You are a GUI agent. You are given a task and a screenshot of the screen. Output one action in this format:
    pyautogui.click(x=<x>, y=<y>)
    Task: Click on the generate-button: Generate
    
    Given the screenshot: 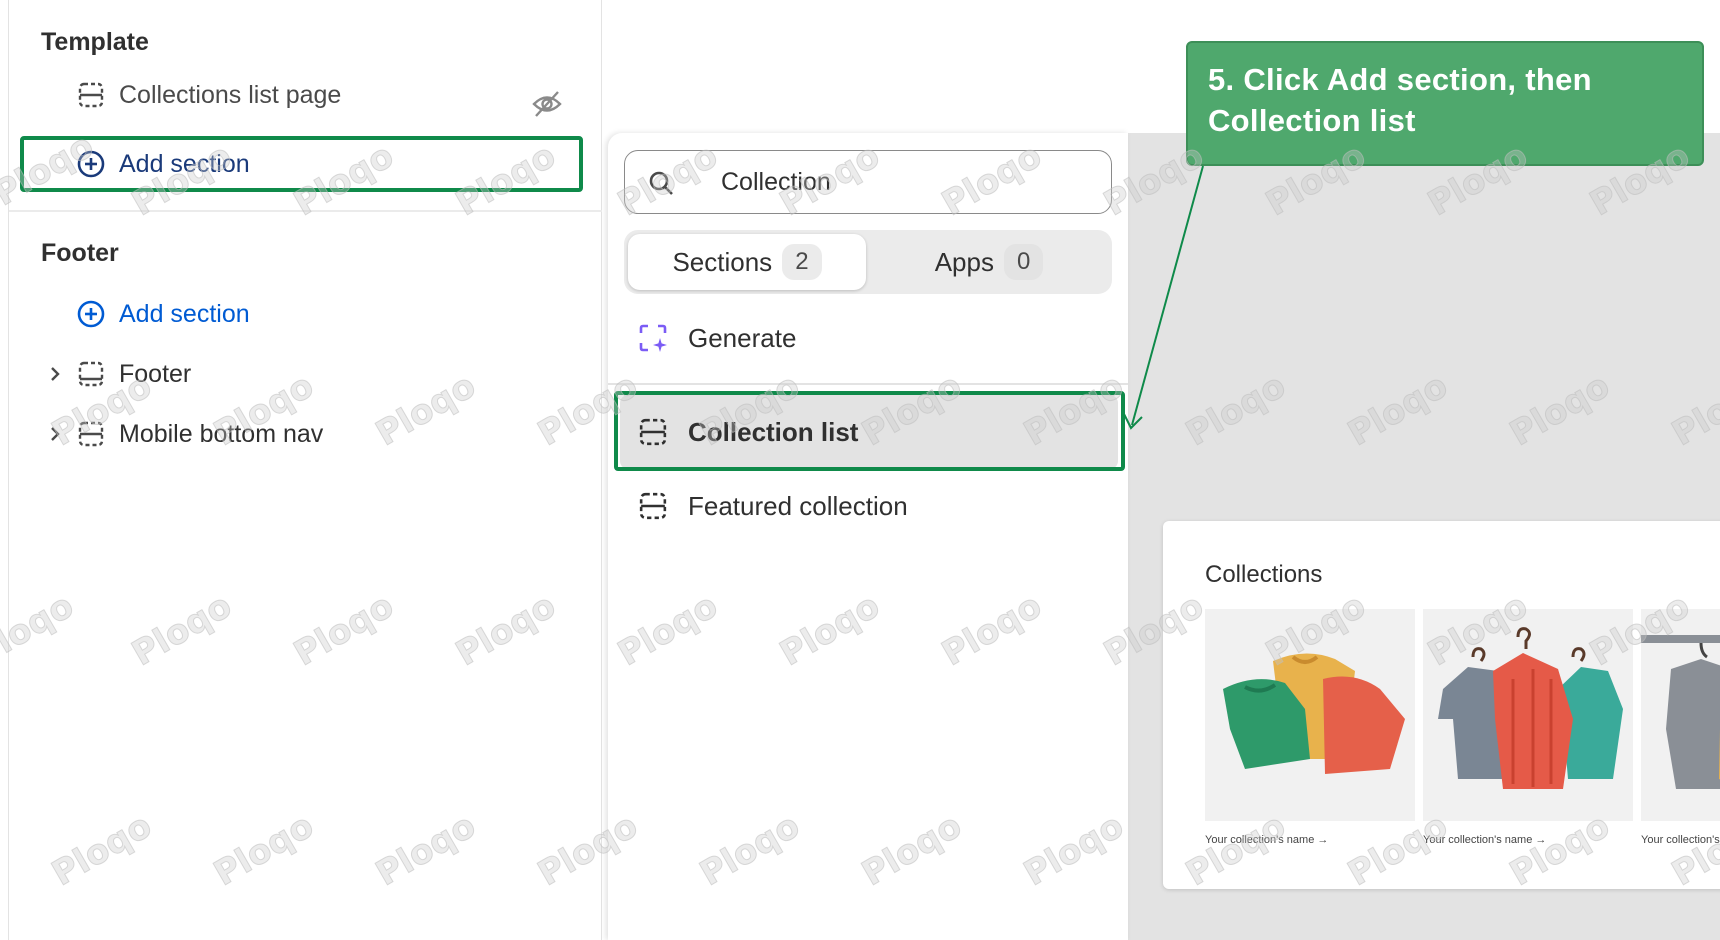 What is the action you would take?
    pyautogui.click(x=717, y=338)
    